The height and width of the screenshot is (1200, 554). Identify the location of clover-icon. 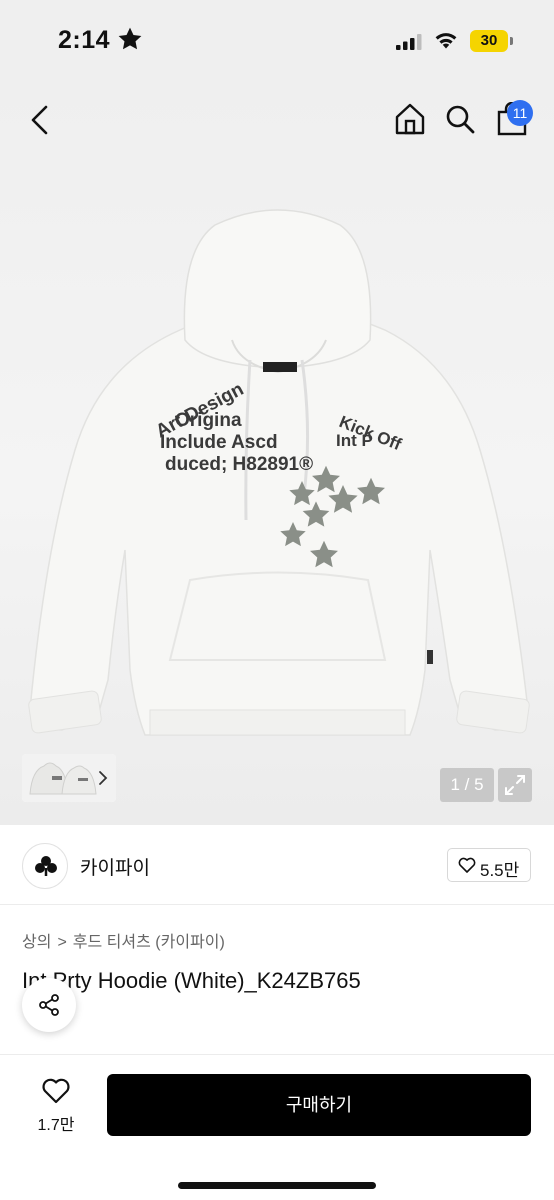
(46, 866).